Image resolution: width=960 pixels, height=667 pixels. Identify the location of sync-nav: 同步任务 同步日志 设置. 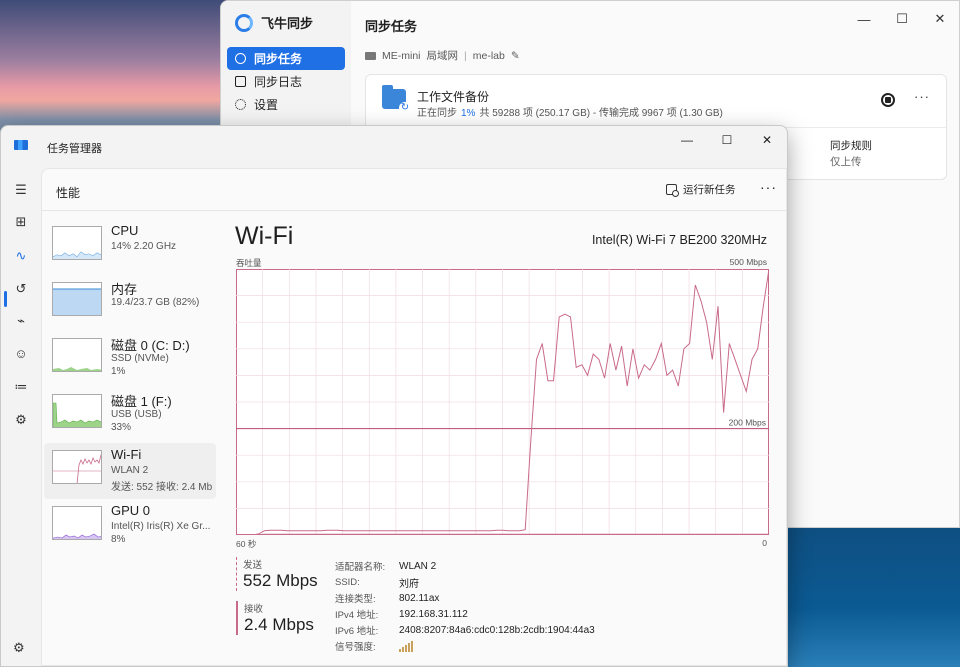
(286, 81).